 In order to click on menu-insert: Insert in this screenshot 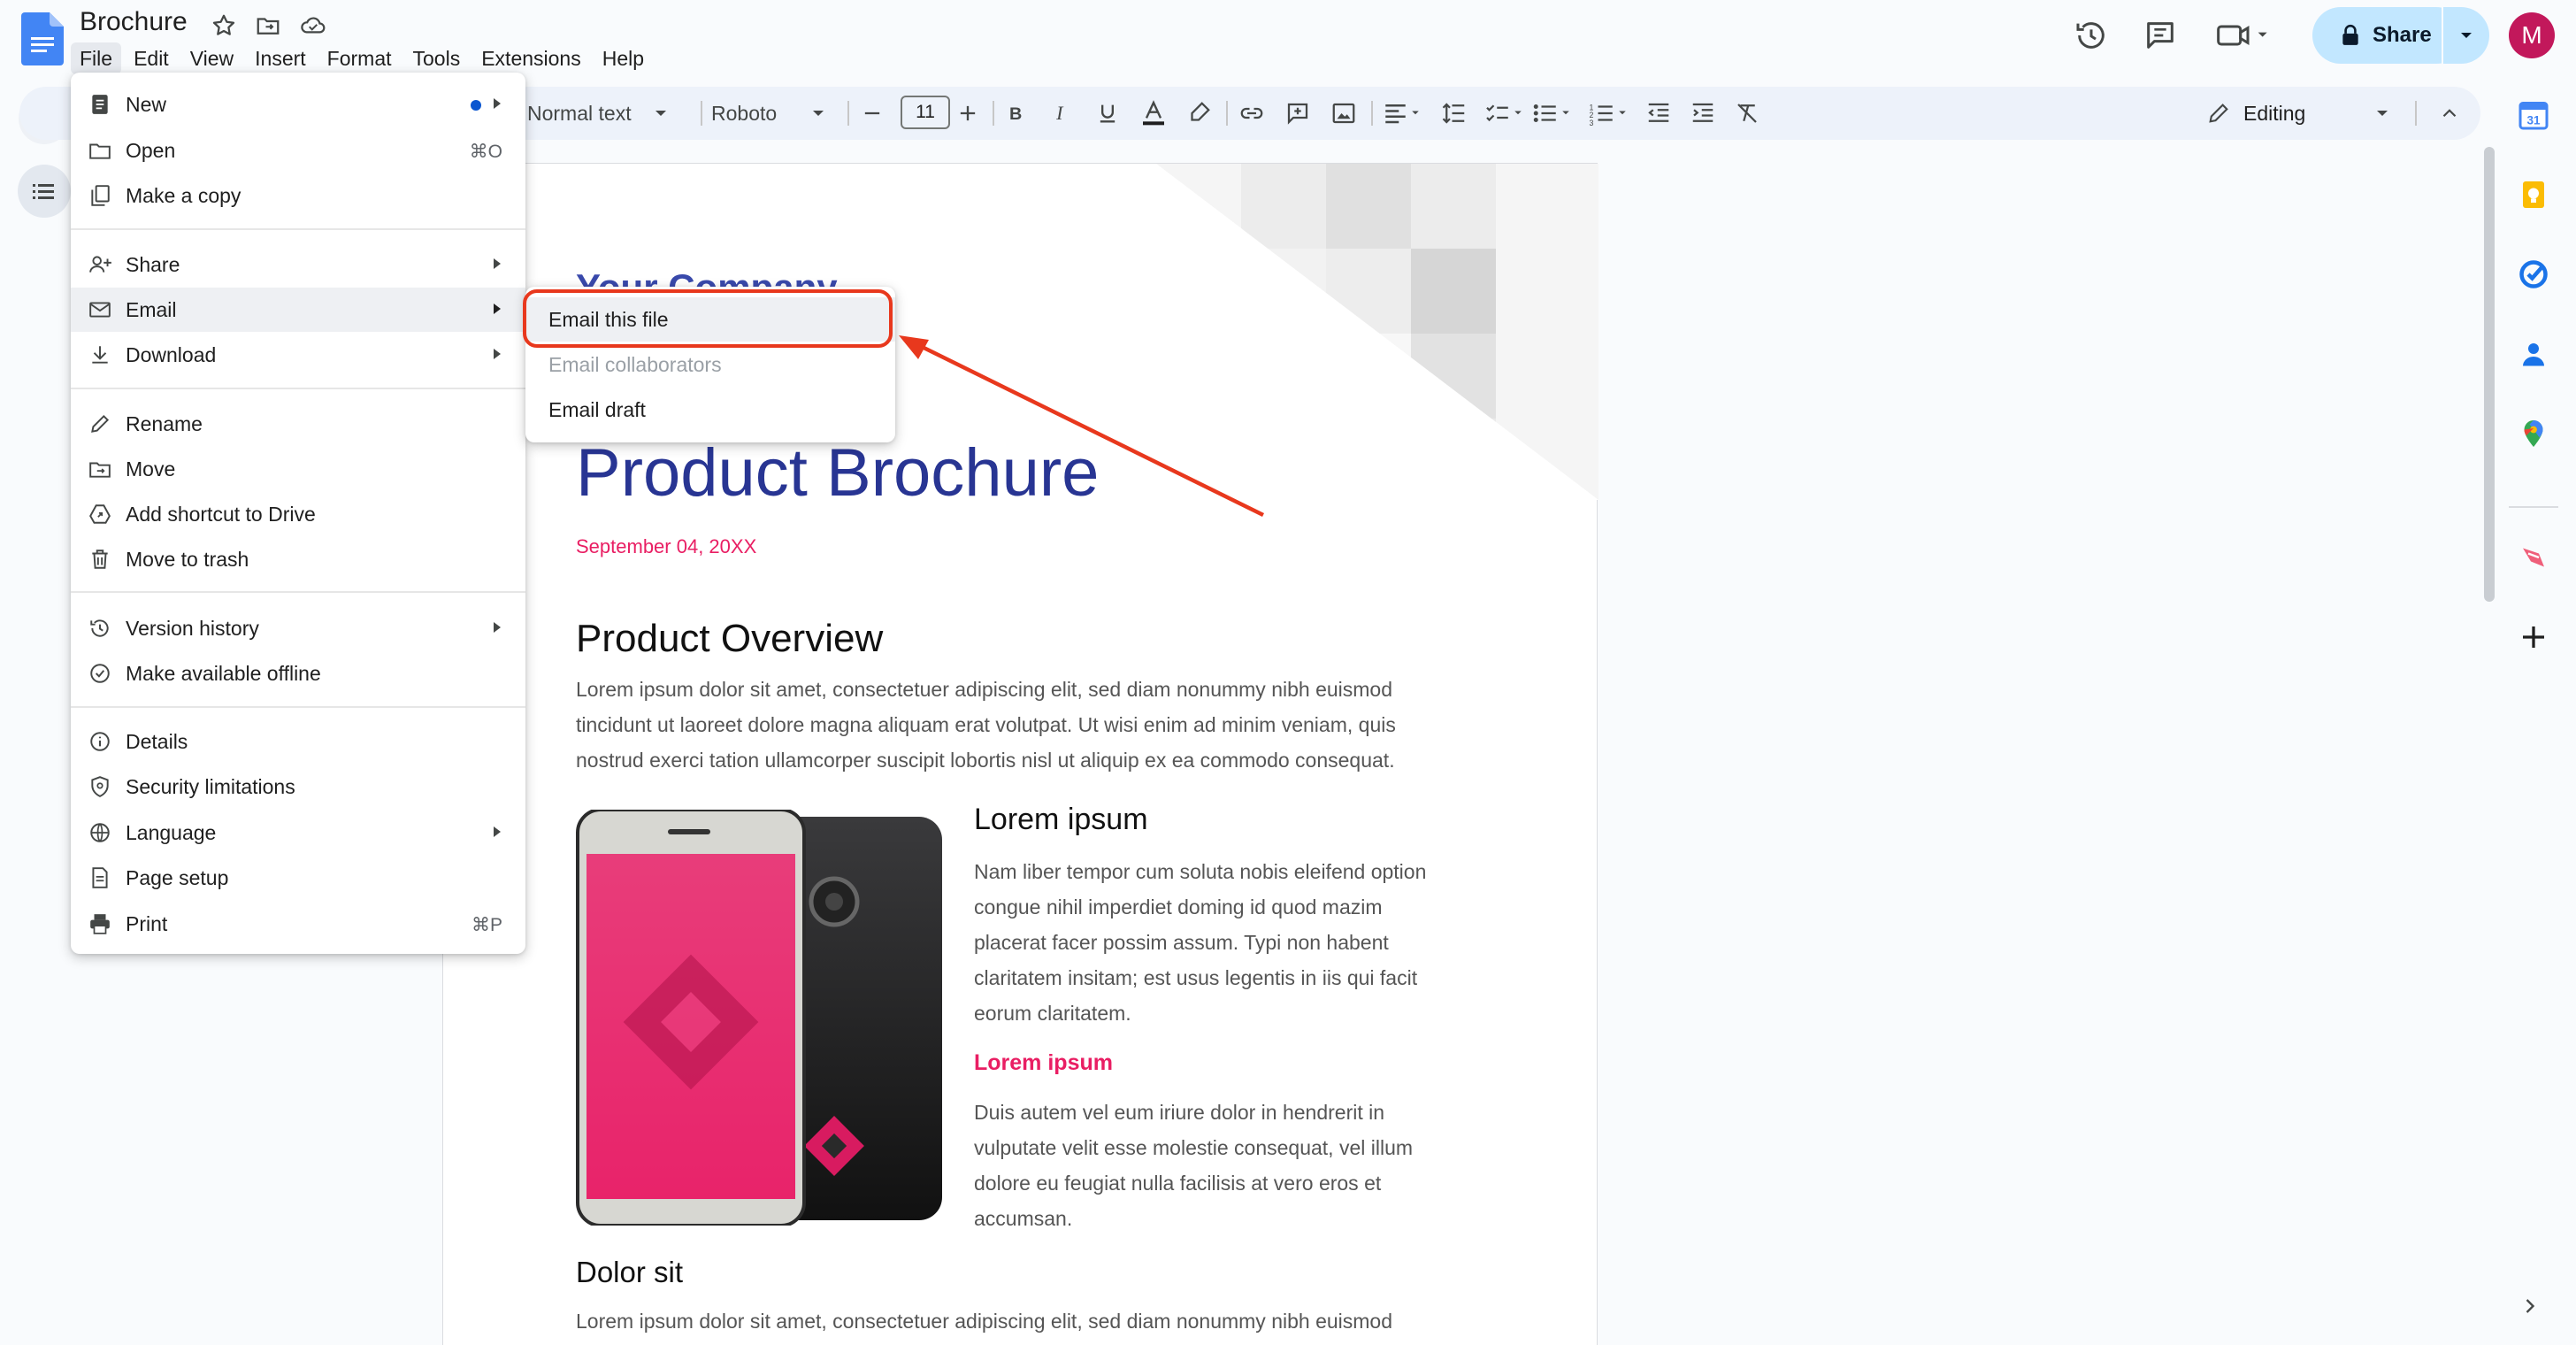, I will do `click(280, 58)`.